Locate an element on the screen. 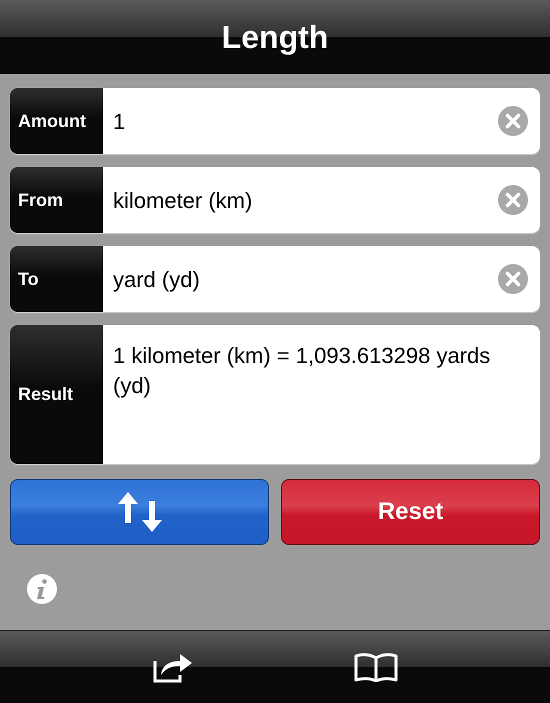  input-field: 1 is located at coordinates (321, 121).